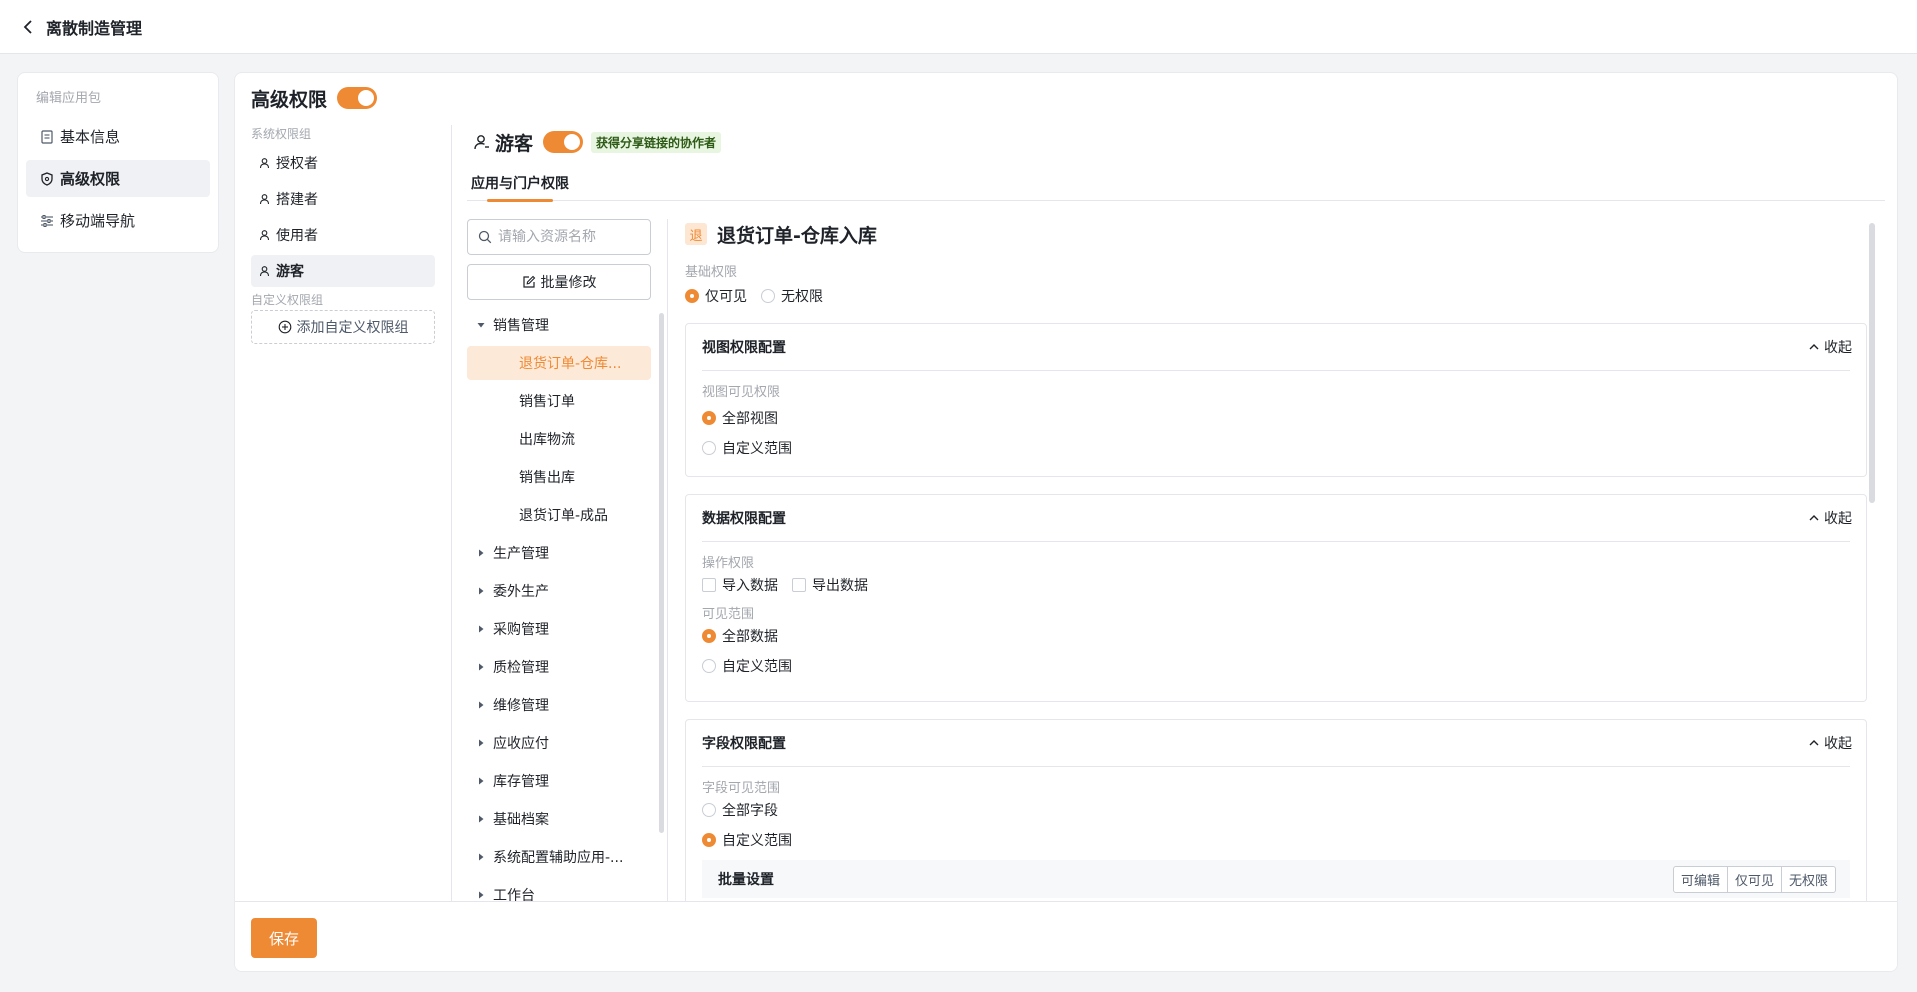 The image size is (1917, 992). What do you see at coordinates (559, 743) in the screenshot?
I see `tree-group-receivable-payable: 应收应付` at bounding box center [559, 743].